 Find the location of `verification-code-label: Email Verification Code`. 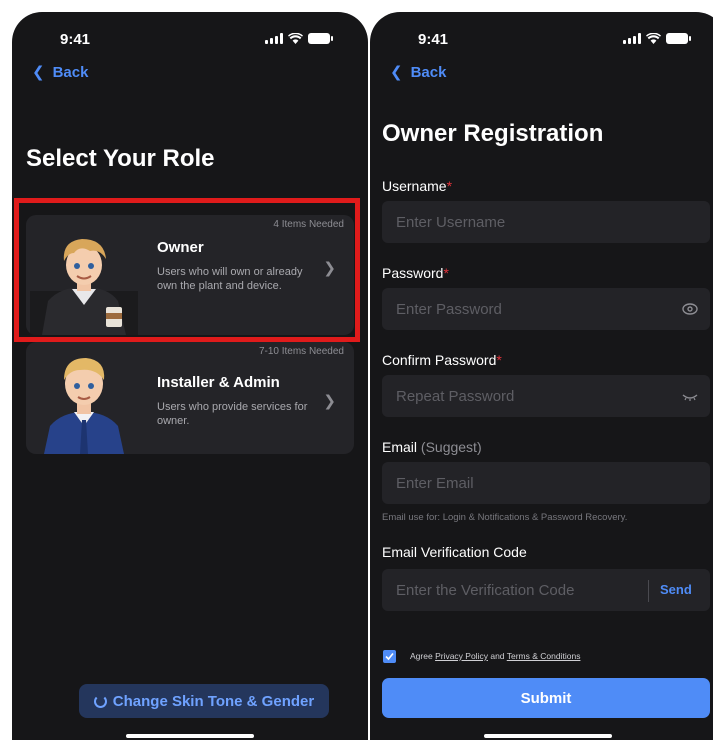

verification-code-label: Email Verification Code is located at coordinates (454, 552).